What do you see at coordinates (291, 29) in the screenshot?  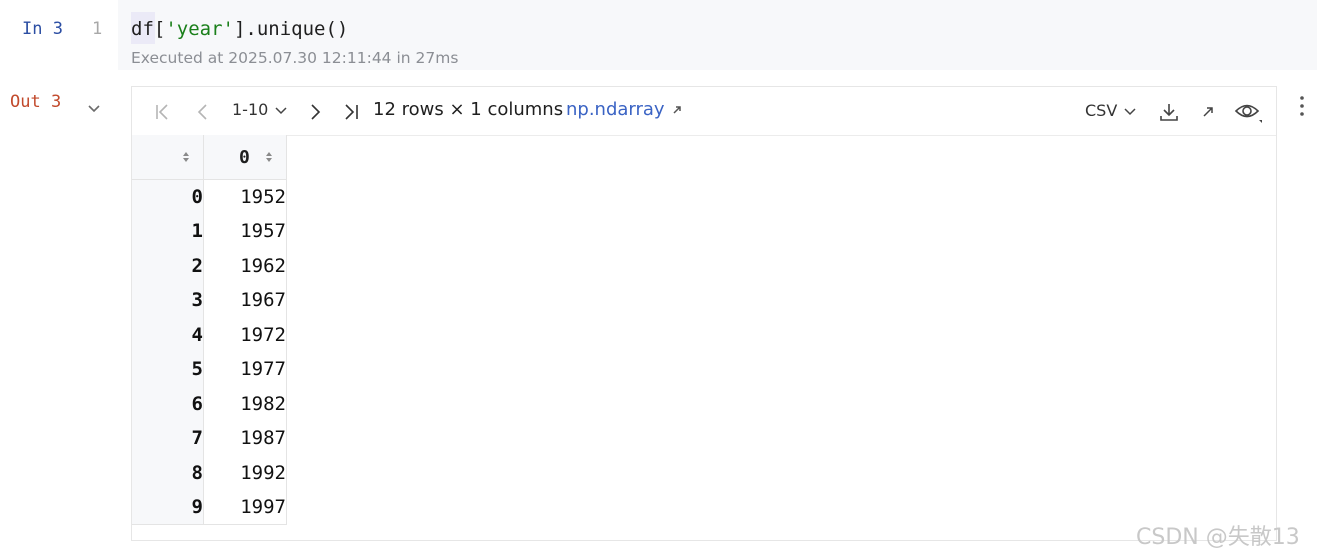 I see `code-suffix: ].unique()` at bounding box center [291, 29].